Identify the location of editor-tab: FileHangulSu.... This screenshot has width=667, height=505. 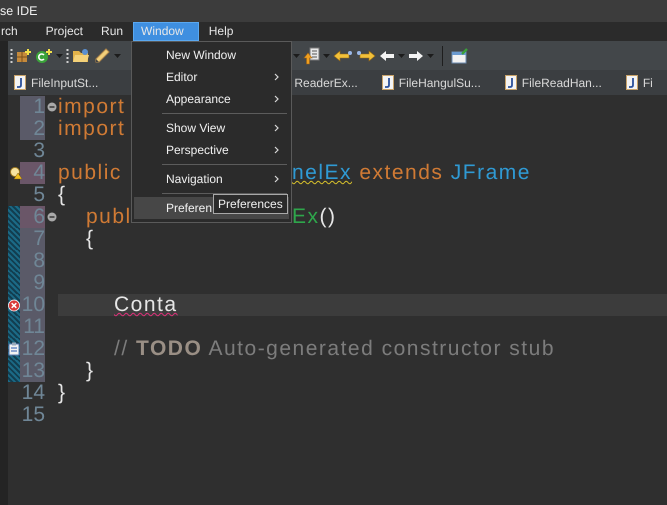
(439, 83).